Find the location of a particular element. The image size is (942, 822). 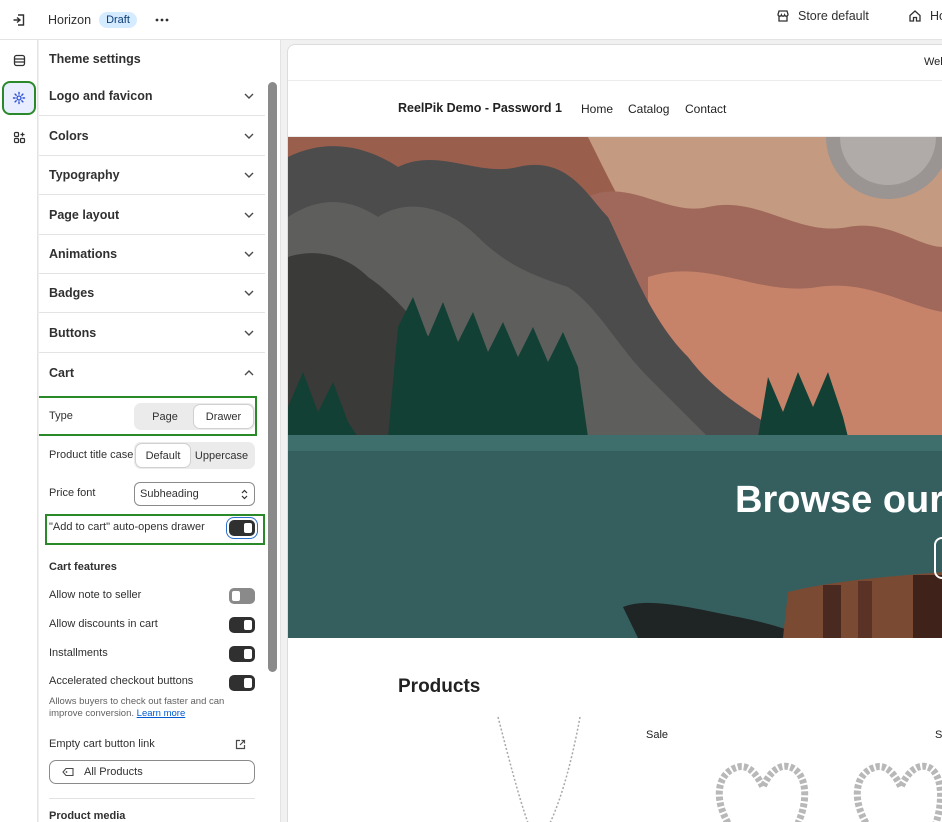

cart-features-heading: Cart features is located at coordinates (83, 567).